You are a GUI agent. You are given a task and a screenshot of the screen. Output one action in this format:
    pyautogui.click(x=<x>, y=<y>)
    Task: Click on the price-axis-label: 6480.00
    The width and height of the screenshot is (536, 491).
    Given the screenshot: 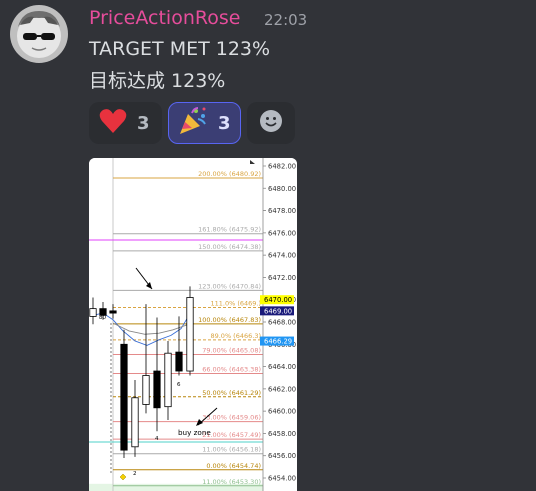 What is the action you would take?
    pyautogui.click(x=282, y=189)
    